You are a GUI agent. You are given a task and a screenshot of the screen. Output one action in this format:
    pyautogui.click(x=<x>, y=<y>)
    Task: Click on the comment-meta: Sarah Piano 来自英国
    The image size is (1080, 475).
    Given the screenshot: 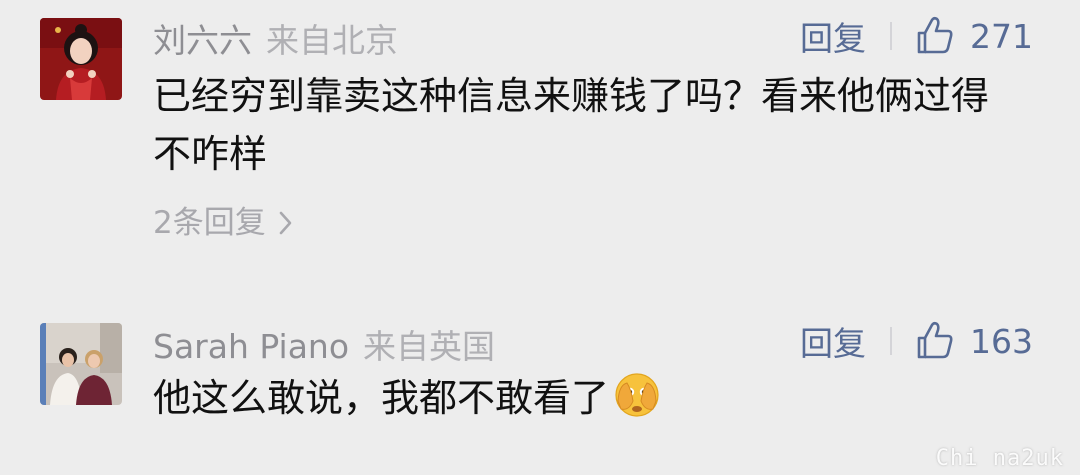 What is the action you would take?
    pyautogui.click(x=324, y=344)
    